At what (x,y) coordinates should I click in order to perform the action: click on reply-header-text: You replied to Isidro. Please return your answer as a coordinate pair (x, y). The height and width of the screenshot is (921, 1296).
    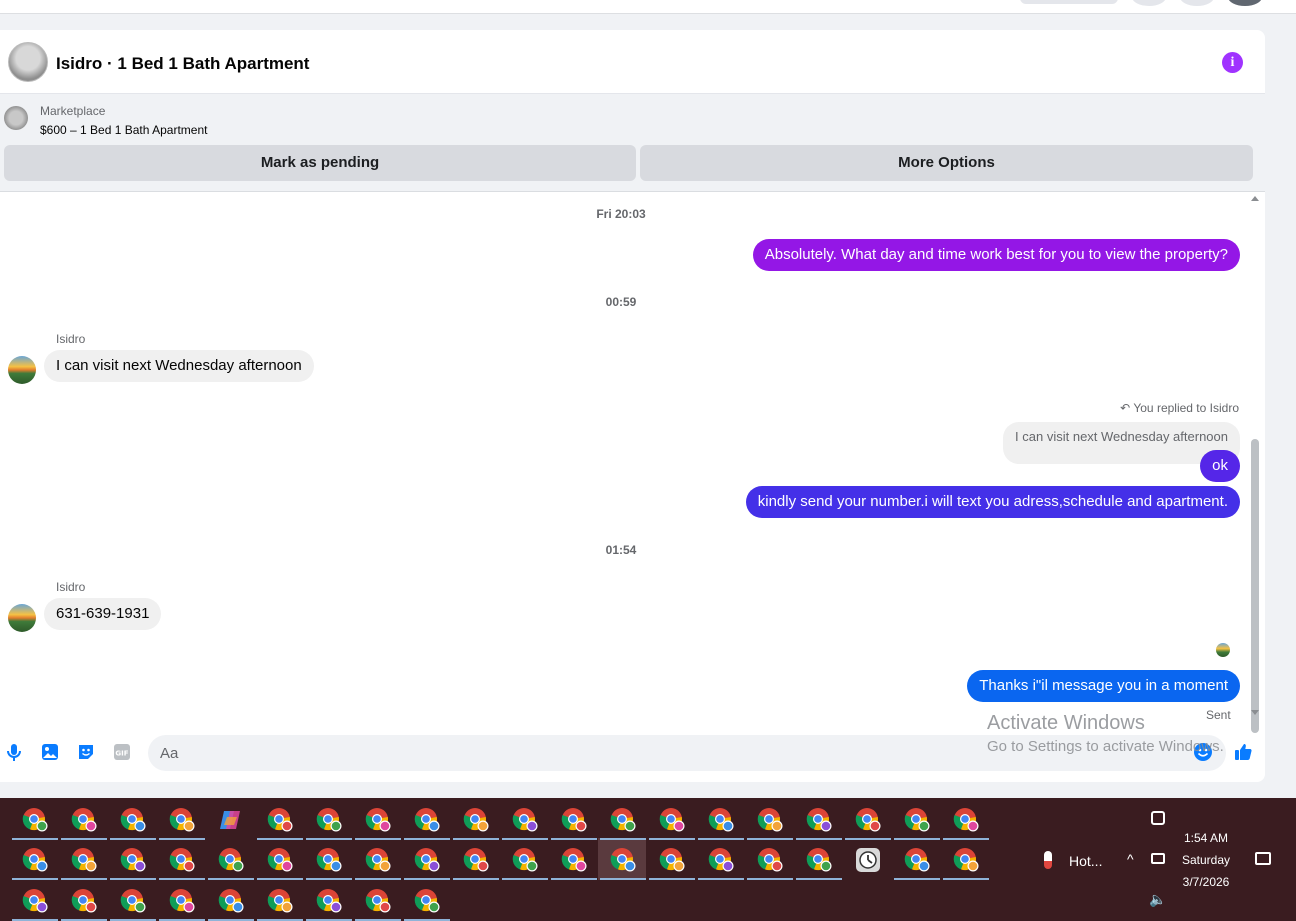
    Looking at the image, I should click on (1186, 408).